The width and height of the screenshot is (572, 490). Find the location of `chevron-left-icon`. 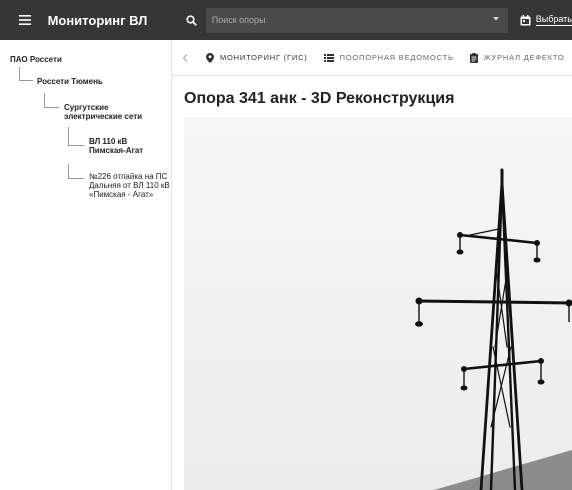

chevron-left-icon is located at coordinates (185, 57).